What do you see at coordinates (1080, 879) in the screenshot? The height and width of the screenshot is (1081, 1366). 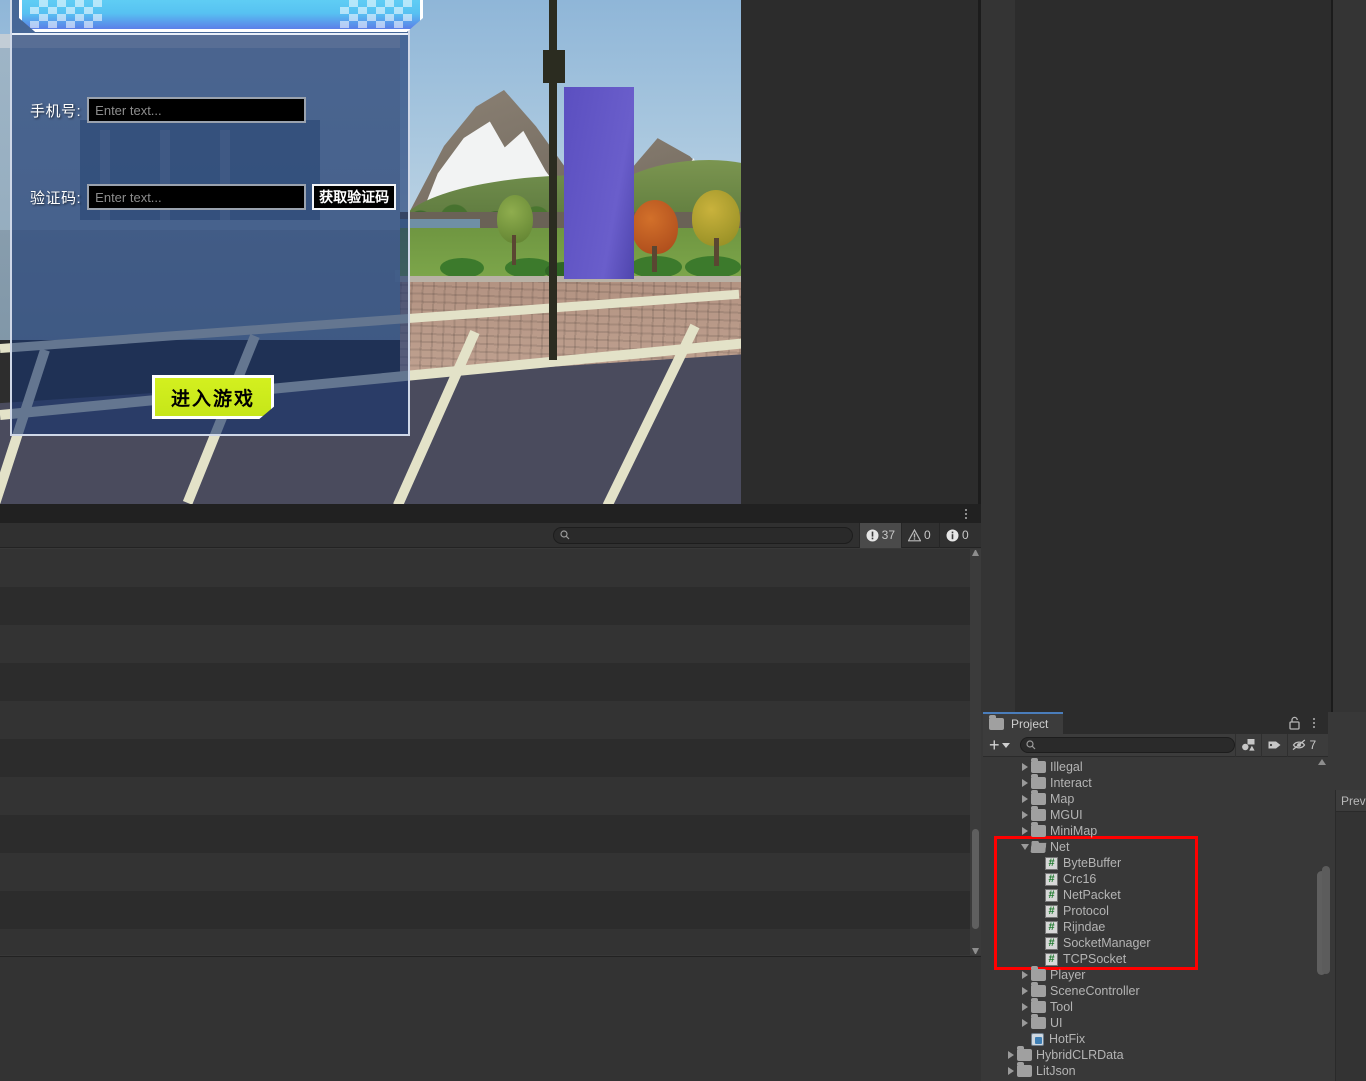 I see `tree-row-label: Crc16` at bounding box center [1080, 879].